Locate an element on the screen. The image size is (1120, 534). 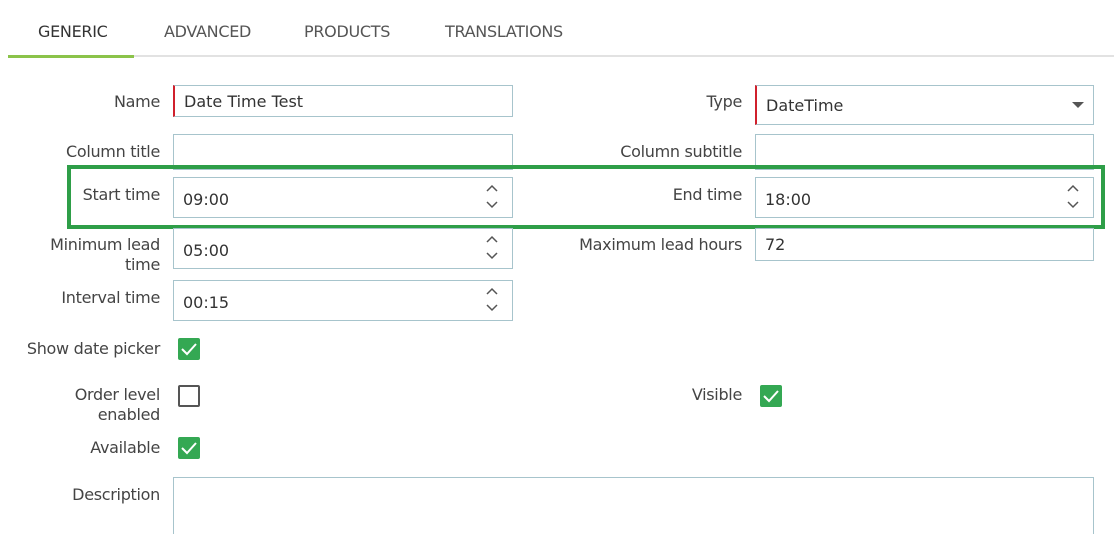
interval-time-input: 00:15 is located at coordinates (343, 300).